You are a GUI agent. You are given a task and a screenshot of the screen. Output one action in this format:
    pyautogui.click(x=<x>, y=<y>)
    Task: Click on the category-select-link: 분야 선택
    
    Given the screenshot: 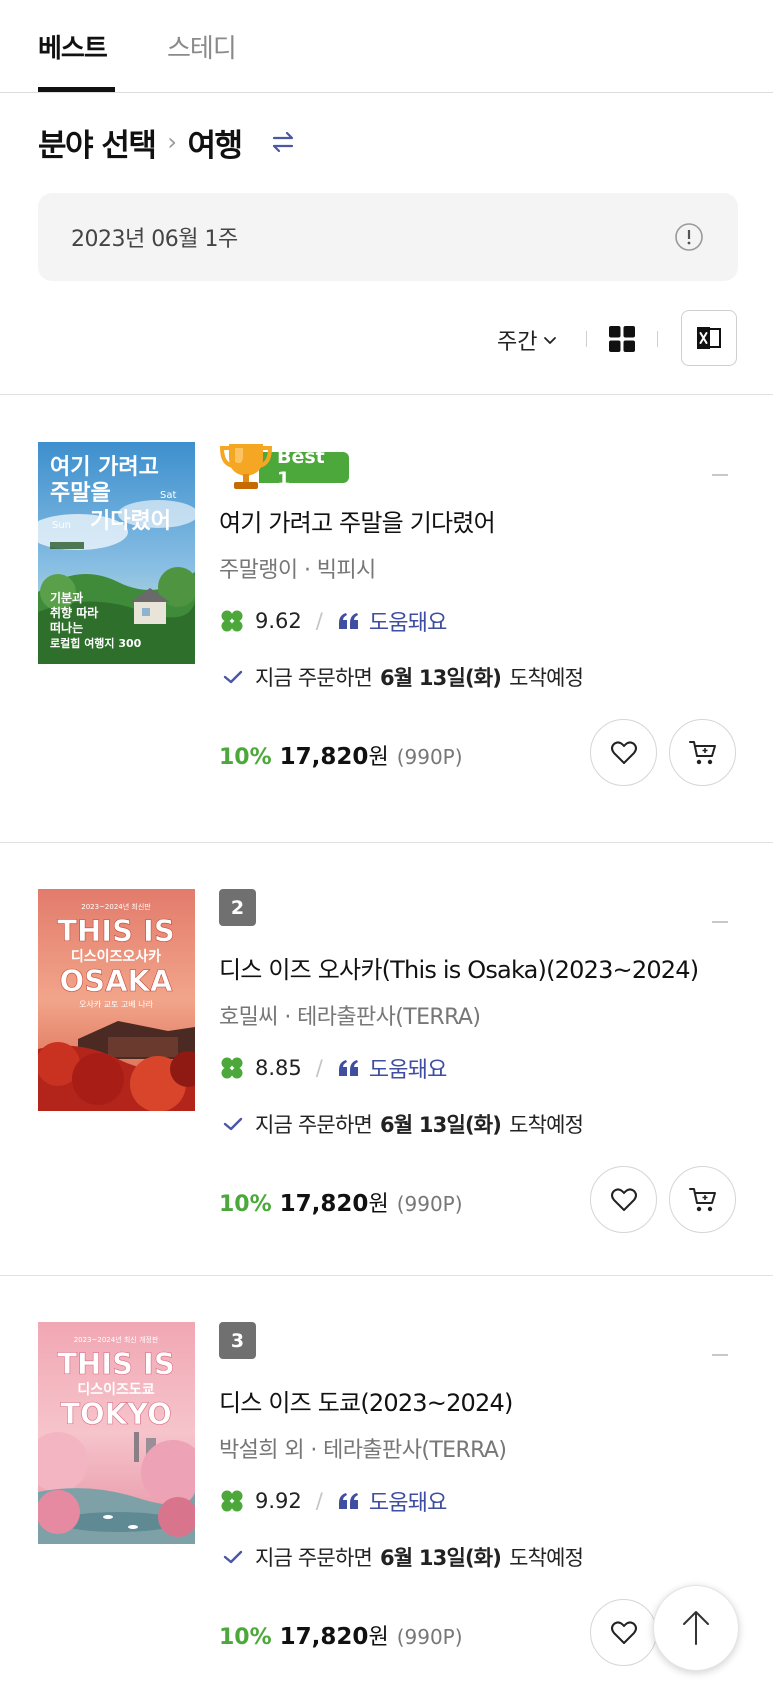 What is the action you would take?
    pyautogui.click(x=97, y=142)
    